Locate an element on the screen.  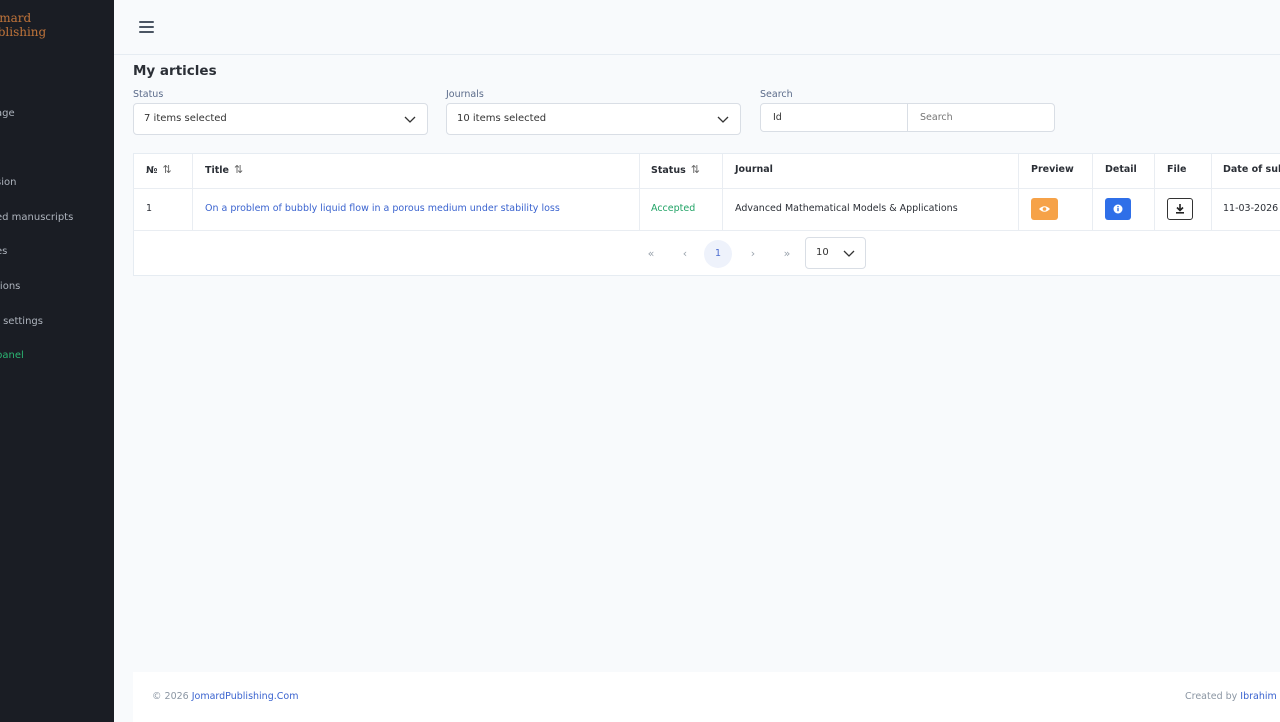
info-icon is located at coordinates (1118, 209).